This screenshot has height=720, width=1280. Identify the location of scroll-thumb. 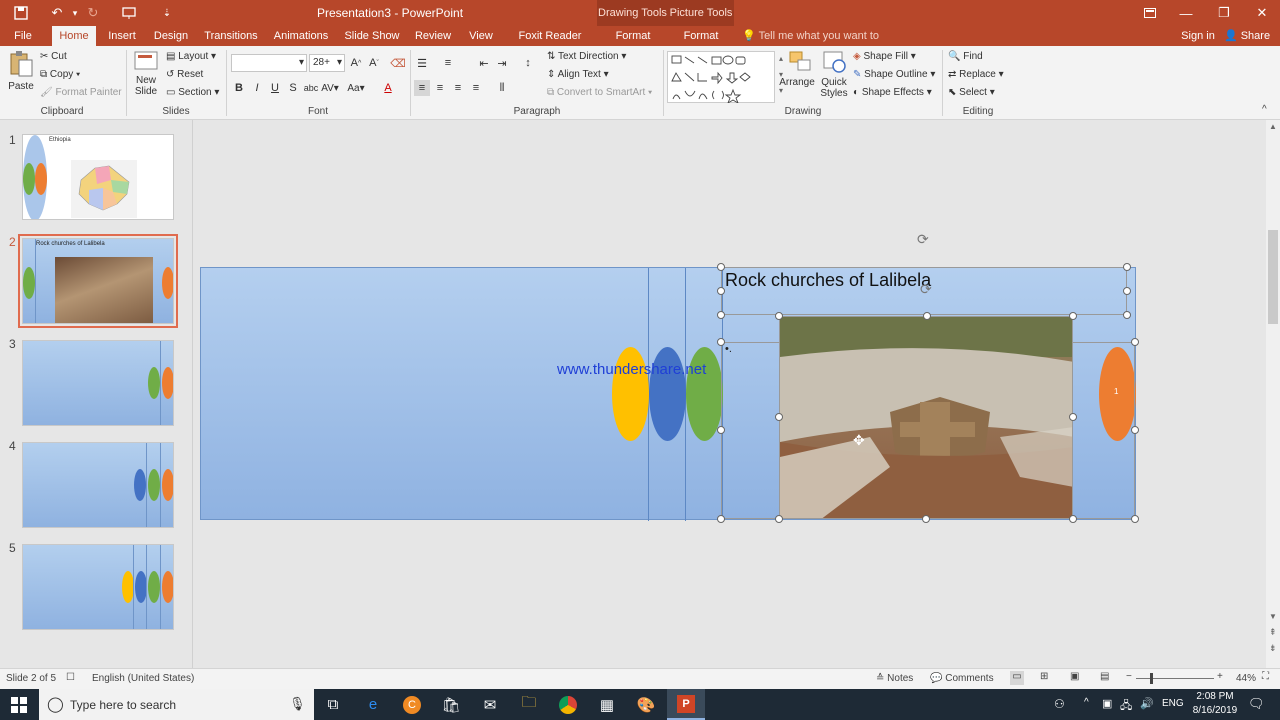
(1273, 277).